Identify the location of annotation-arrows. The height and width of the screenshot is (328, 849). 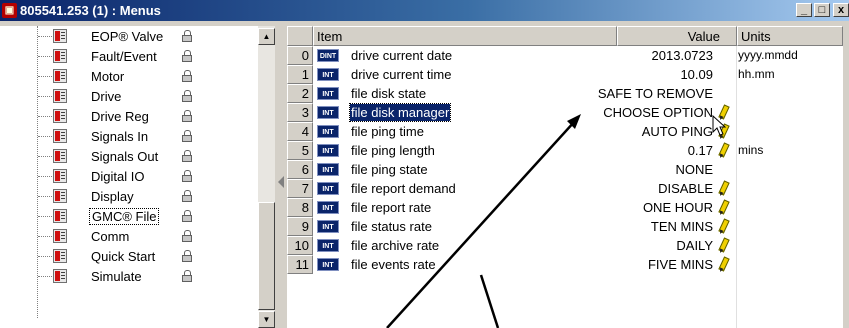
(483, 221).